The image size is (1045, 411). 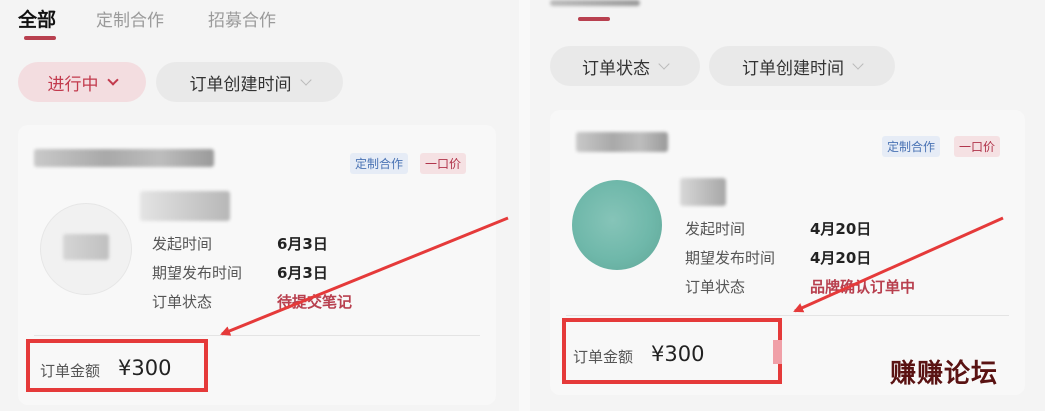 I want to click on field-value-start-time: 6月3日, so click(x=302, y=244).